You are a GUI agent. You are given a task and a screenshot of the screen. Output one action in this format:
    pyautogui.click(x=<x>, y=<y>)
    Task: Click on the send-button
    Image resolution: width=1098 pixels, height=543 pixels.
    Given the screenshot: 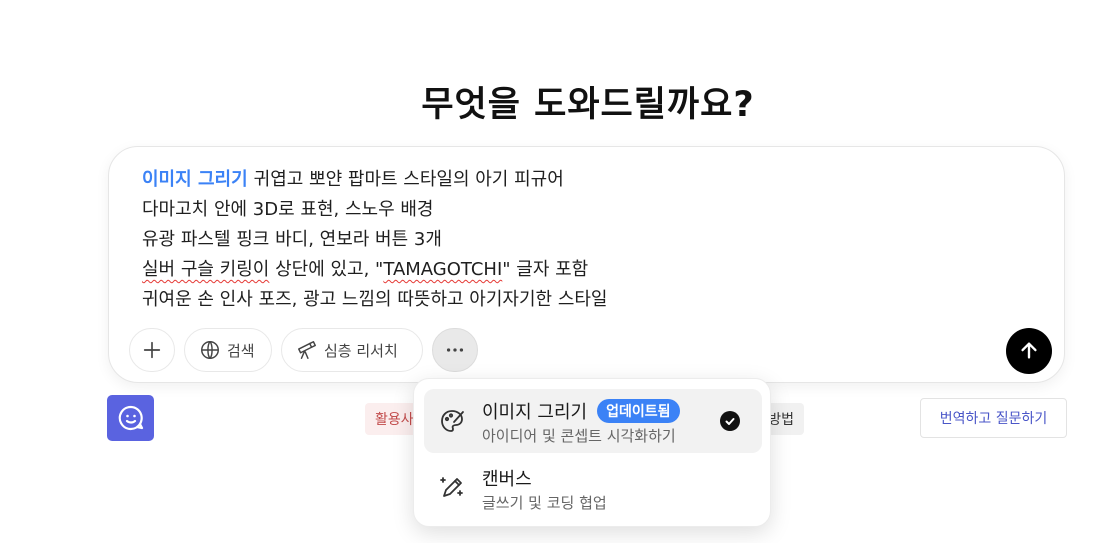 What is the action you would take?
    pyautogui.click(x=1029, y=351)
    